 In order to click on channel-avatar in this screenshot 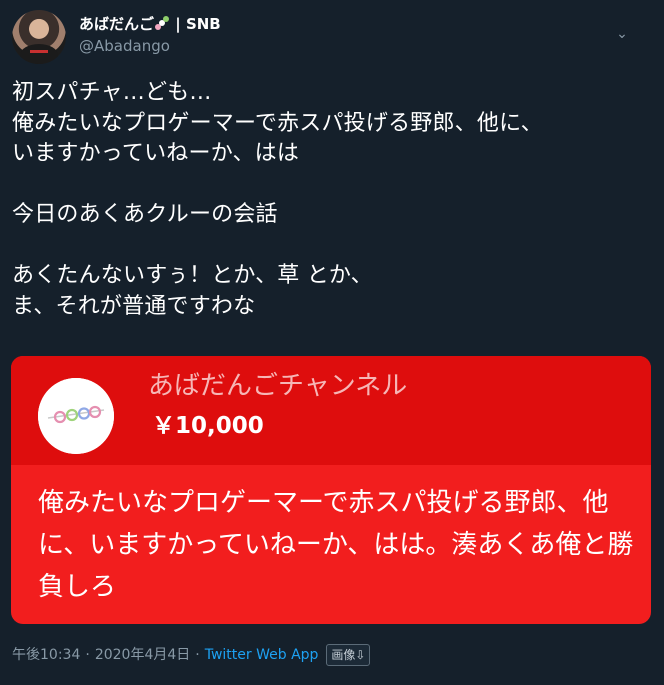, I will do `click(76, 416)`.